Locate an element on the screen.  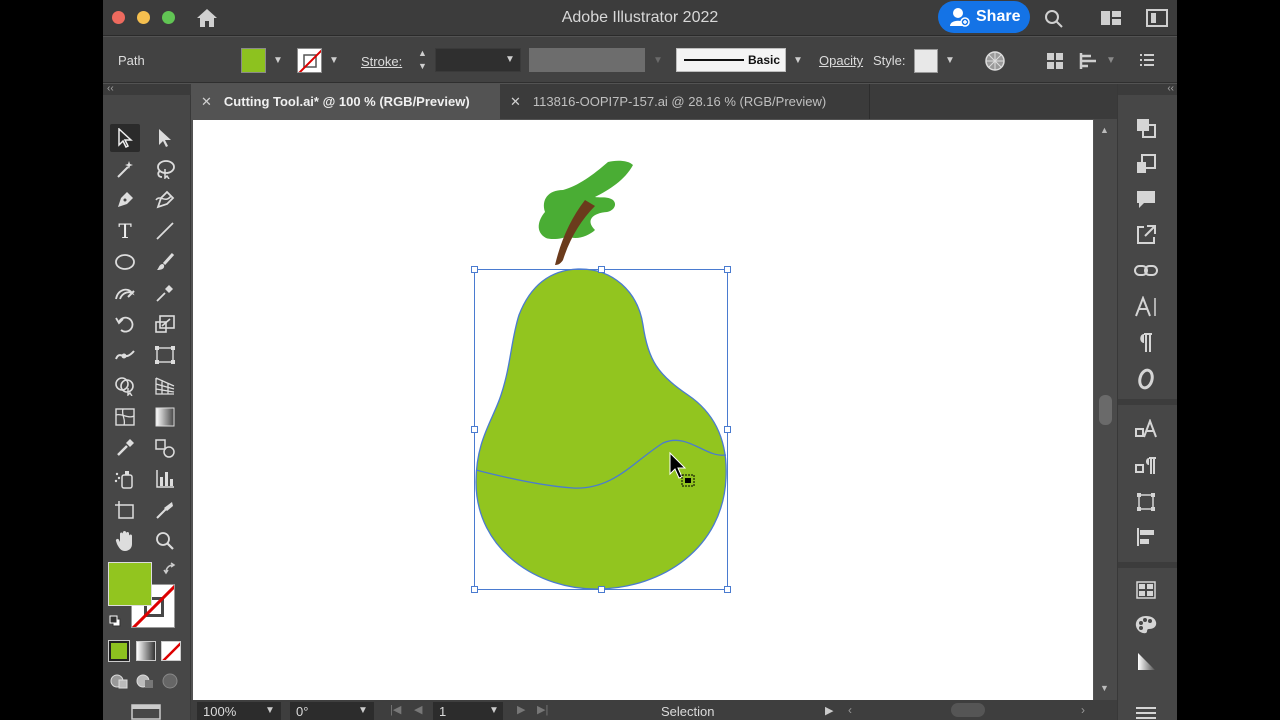
shaper-tool-icon is located at coordinates (125, 293).